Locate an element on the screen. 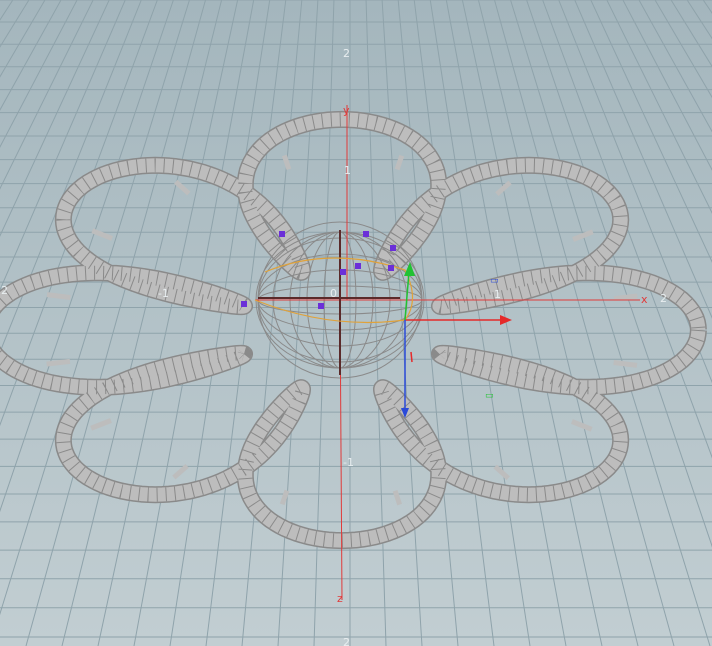  blue-marker-icon: ▭ is located at coordinates (494, 281).